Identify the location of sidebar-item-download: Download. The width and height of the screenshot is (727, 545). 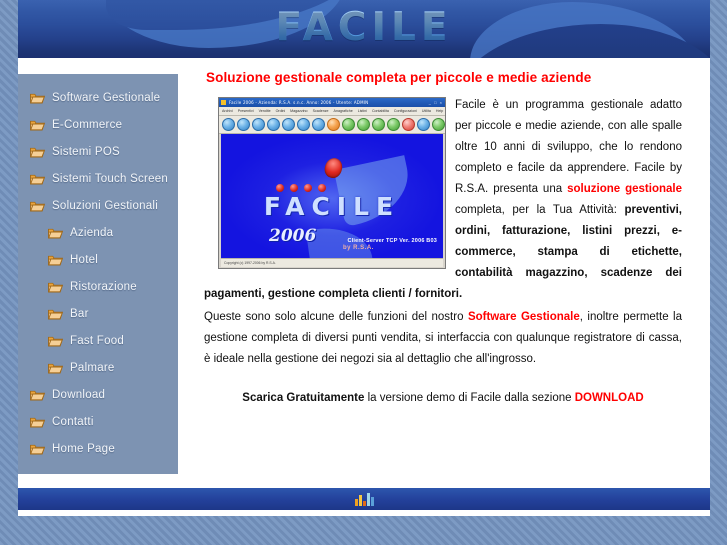
(98, 394).